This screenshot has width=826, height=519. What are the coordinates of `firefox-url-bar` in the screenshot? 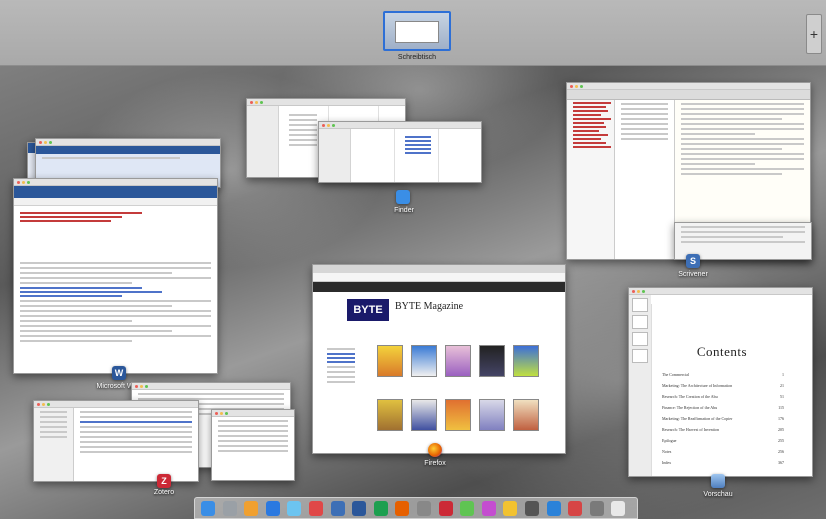 It's located at (439, 277).